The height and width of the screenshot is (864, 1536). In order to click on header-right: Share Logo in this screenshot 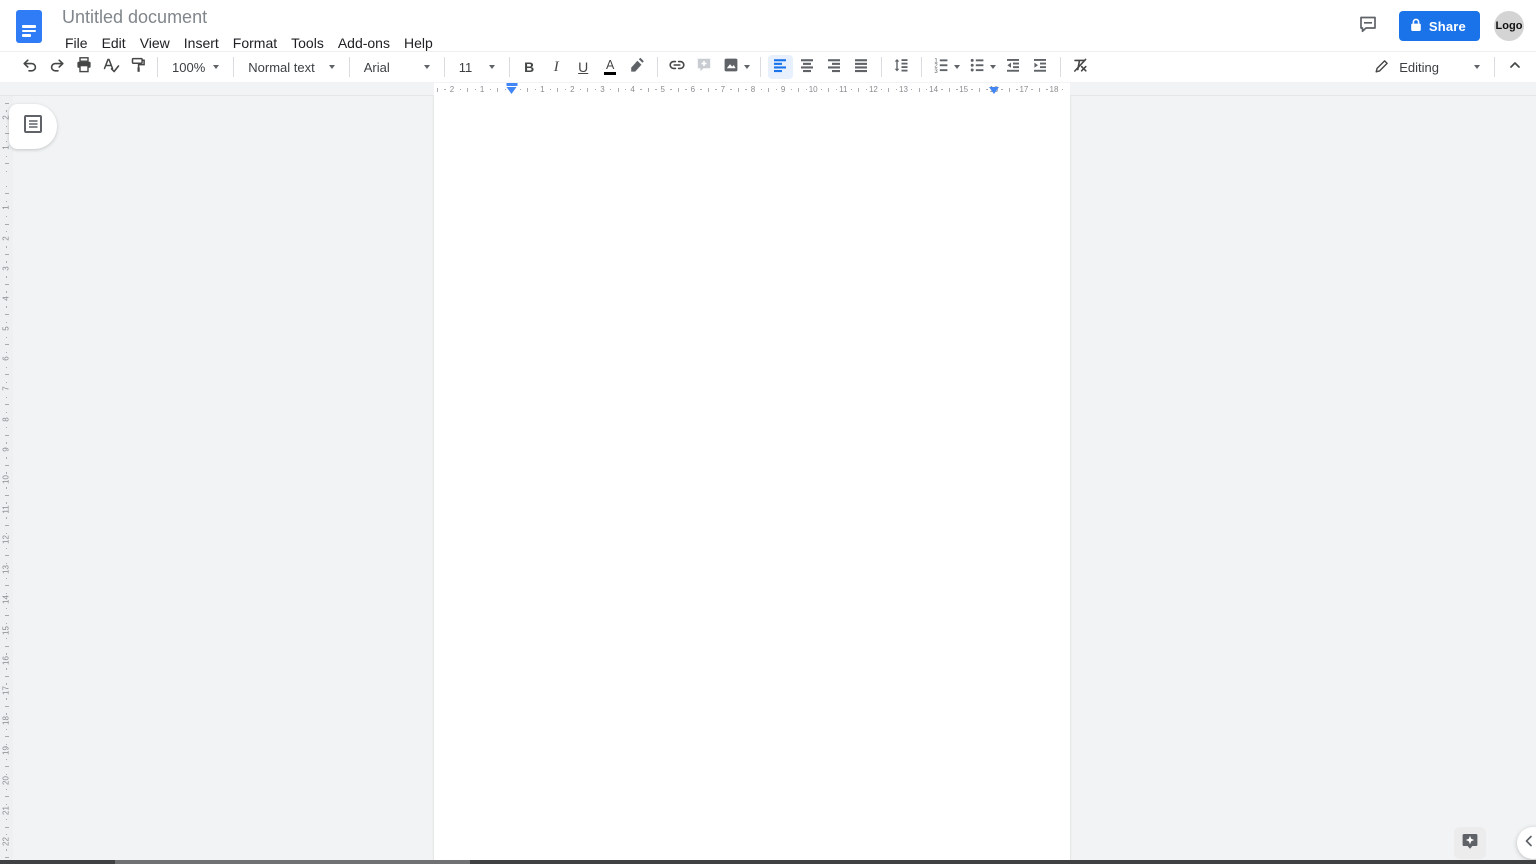, I will do `click(1437, 26)`.